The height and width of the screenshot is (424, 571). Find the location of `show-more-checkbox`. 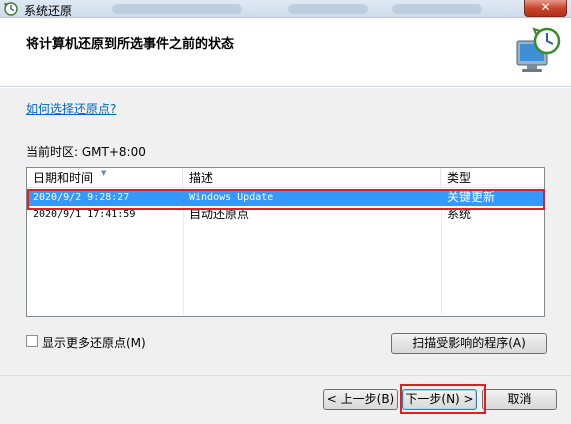

show-more-checkbox is located at coordinates (32, 341).